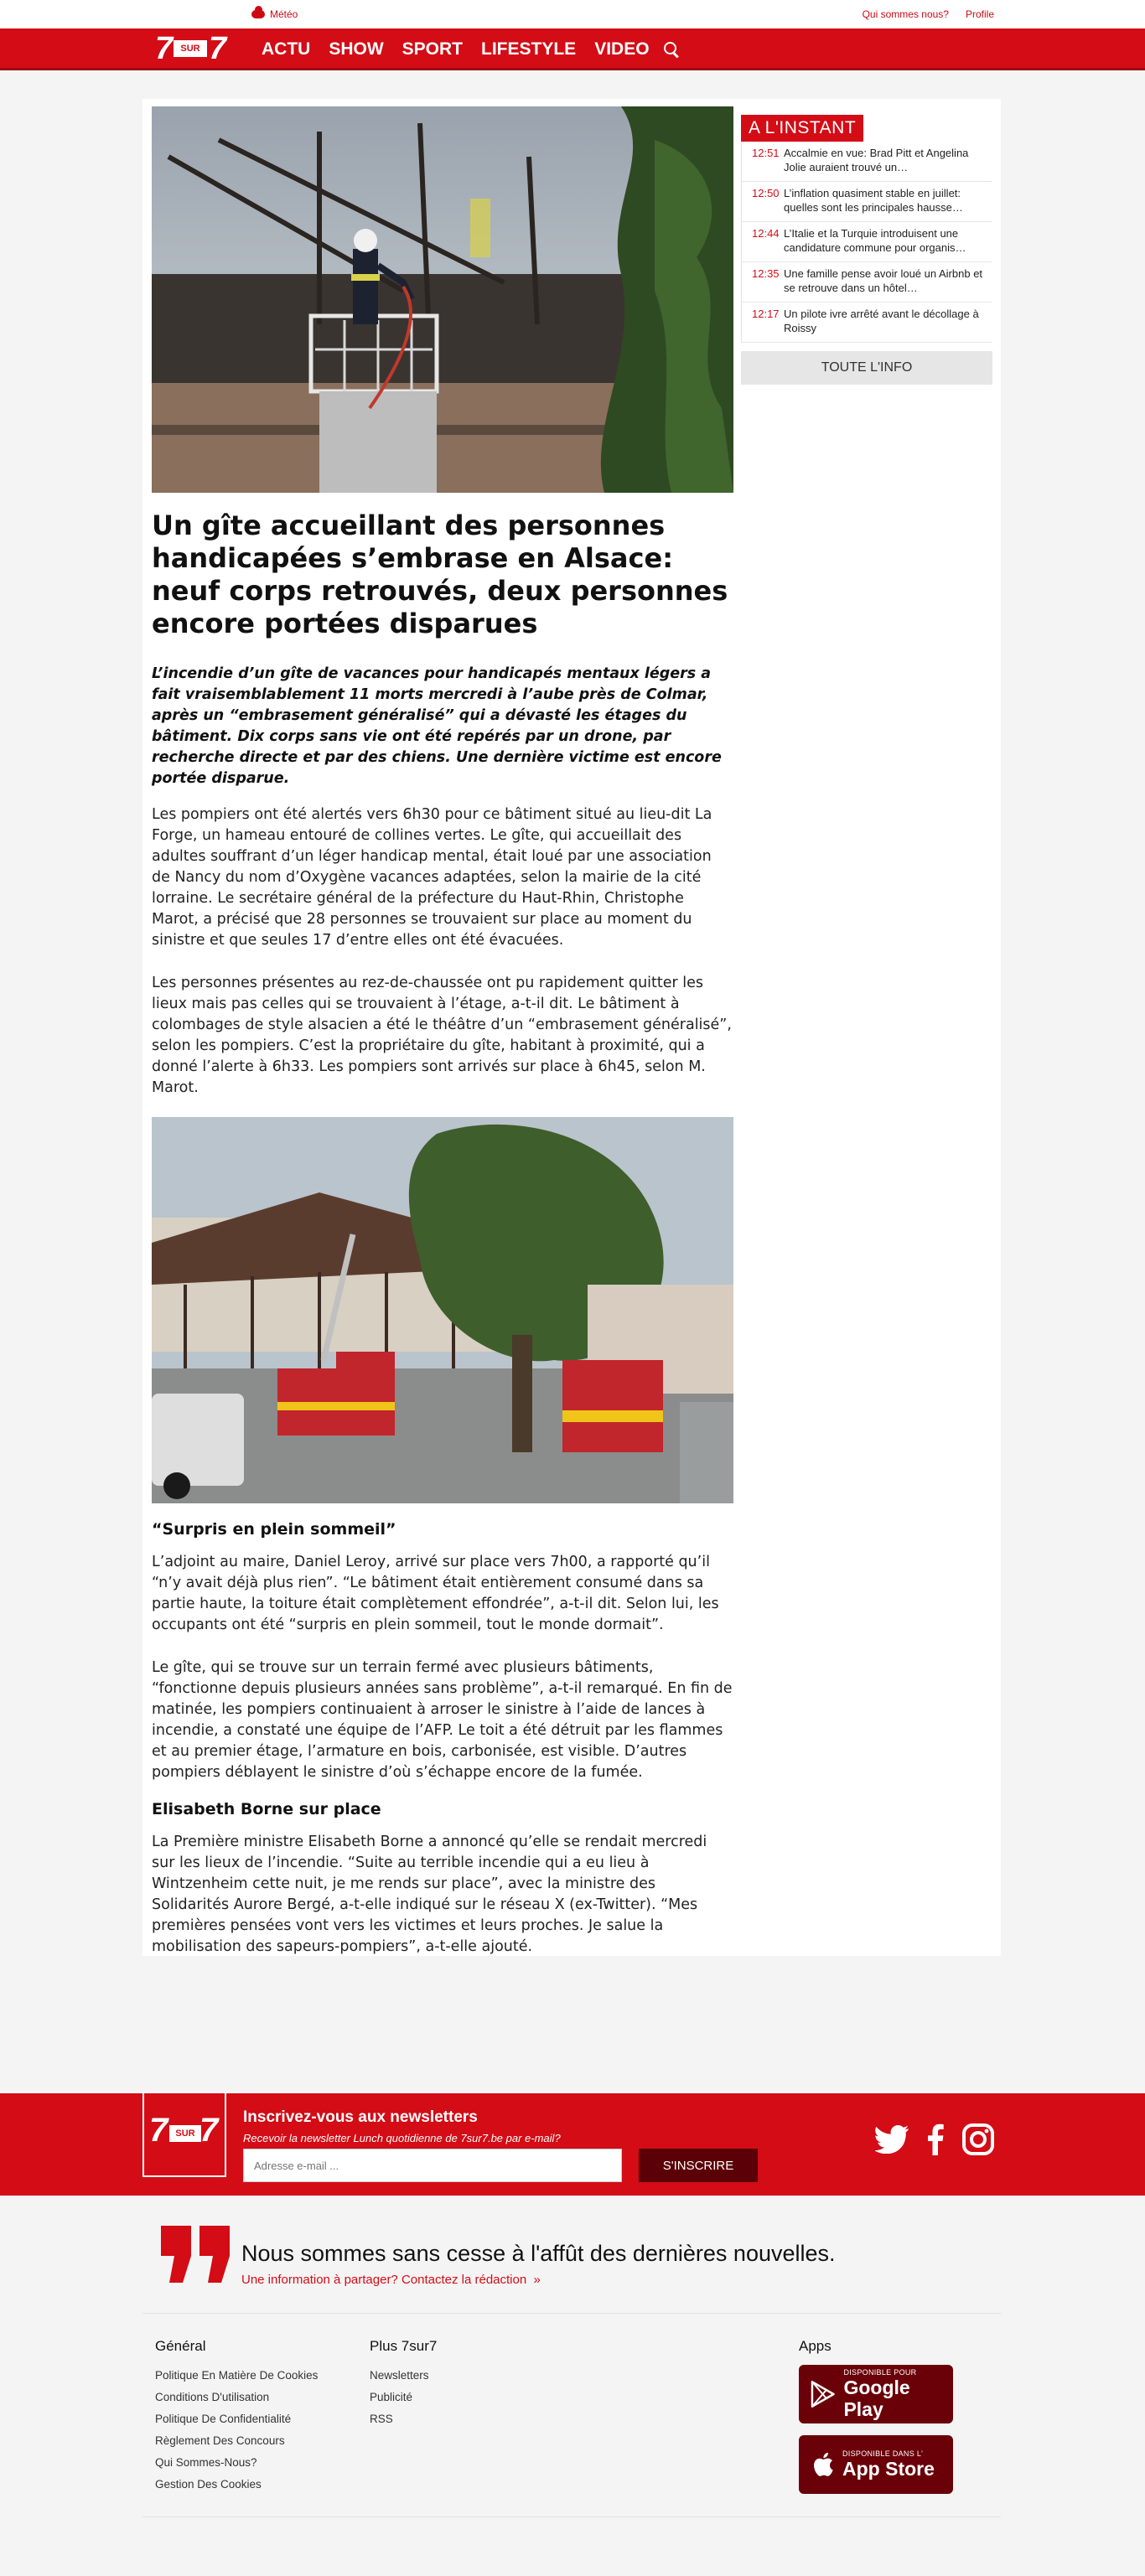 The image size is (1145, 2576). I want to click on app-store-big: App Store, so click(888, 2469).